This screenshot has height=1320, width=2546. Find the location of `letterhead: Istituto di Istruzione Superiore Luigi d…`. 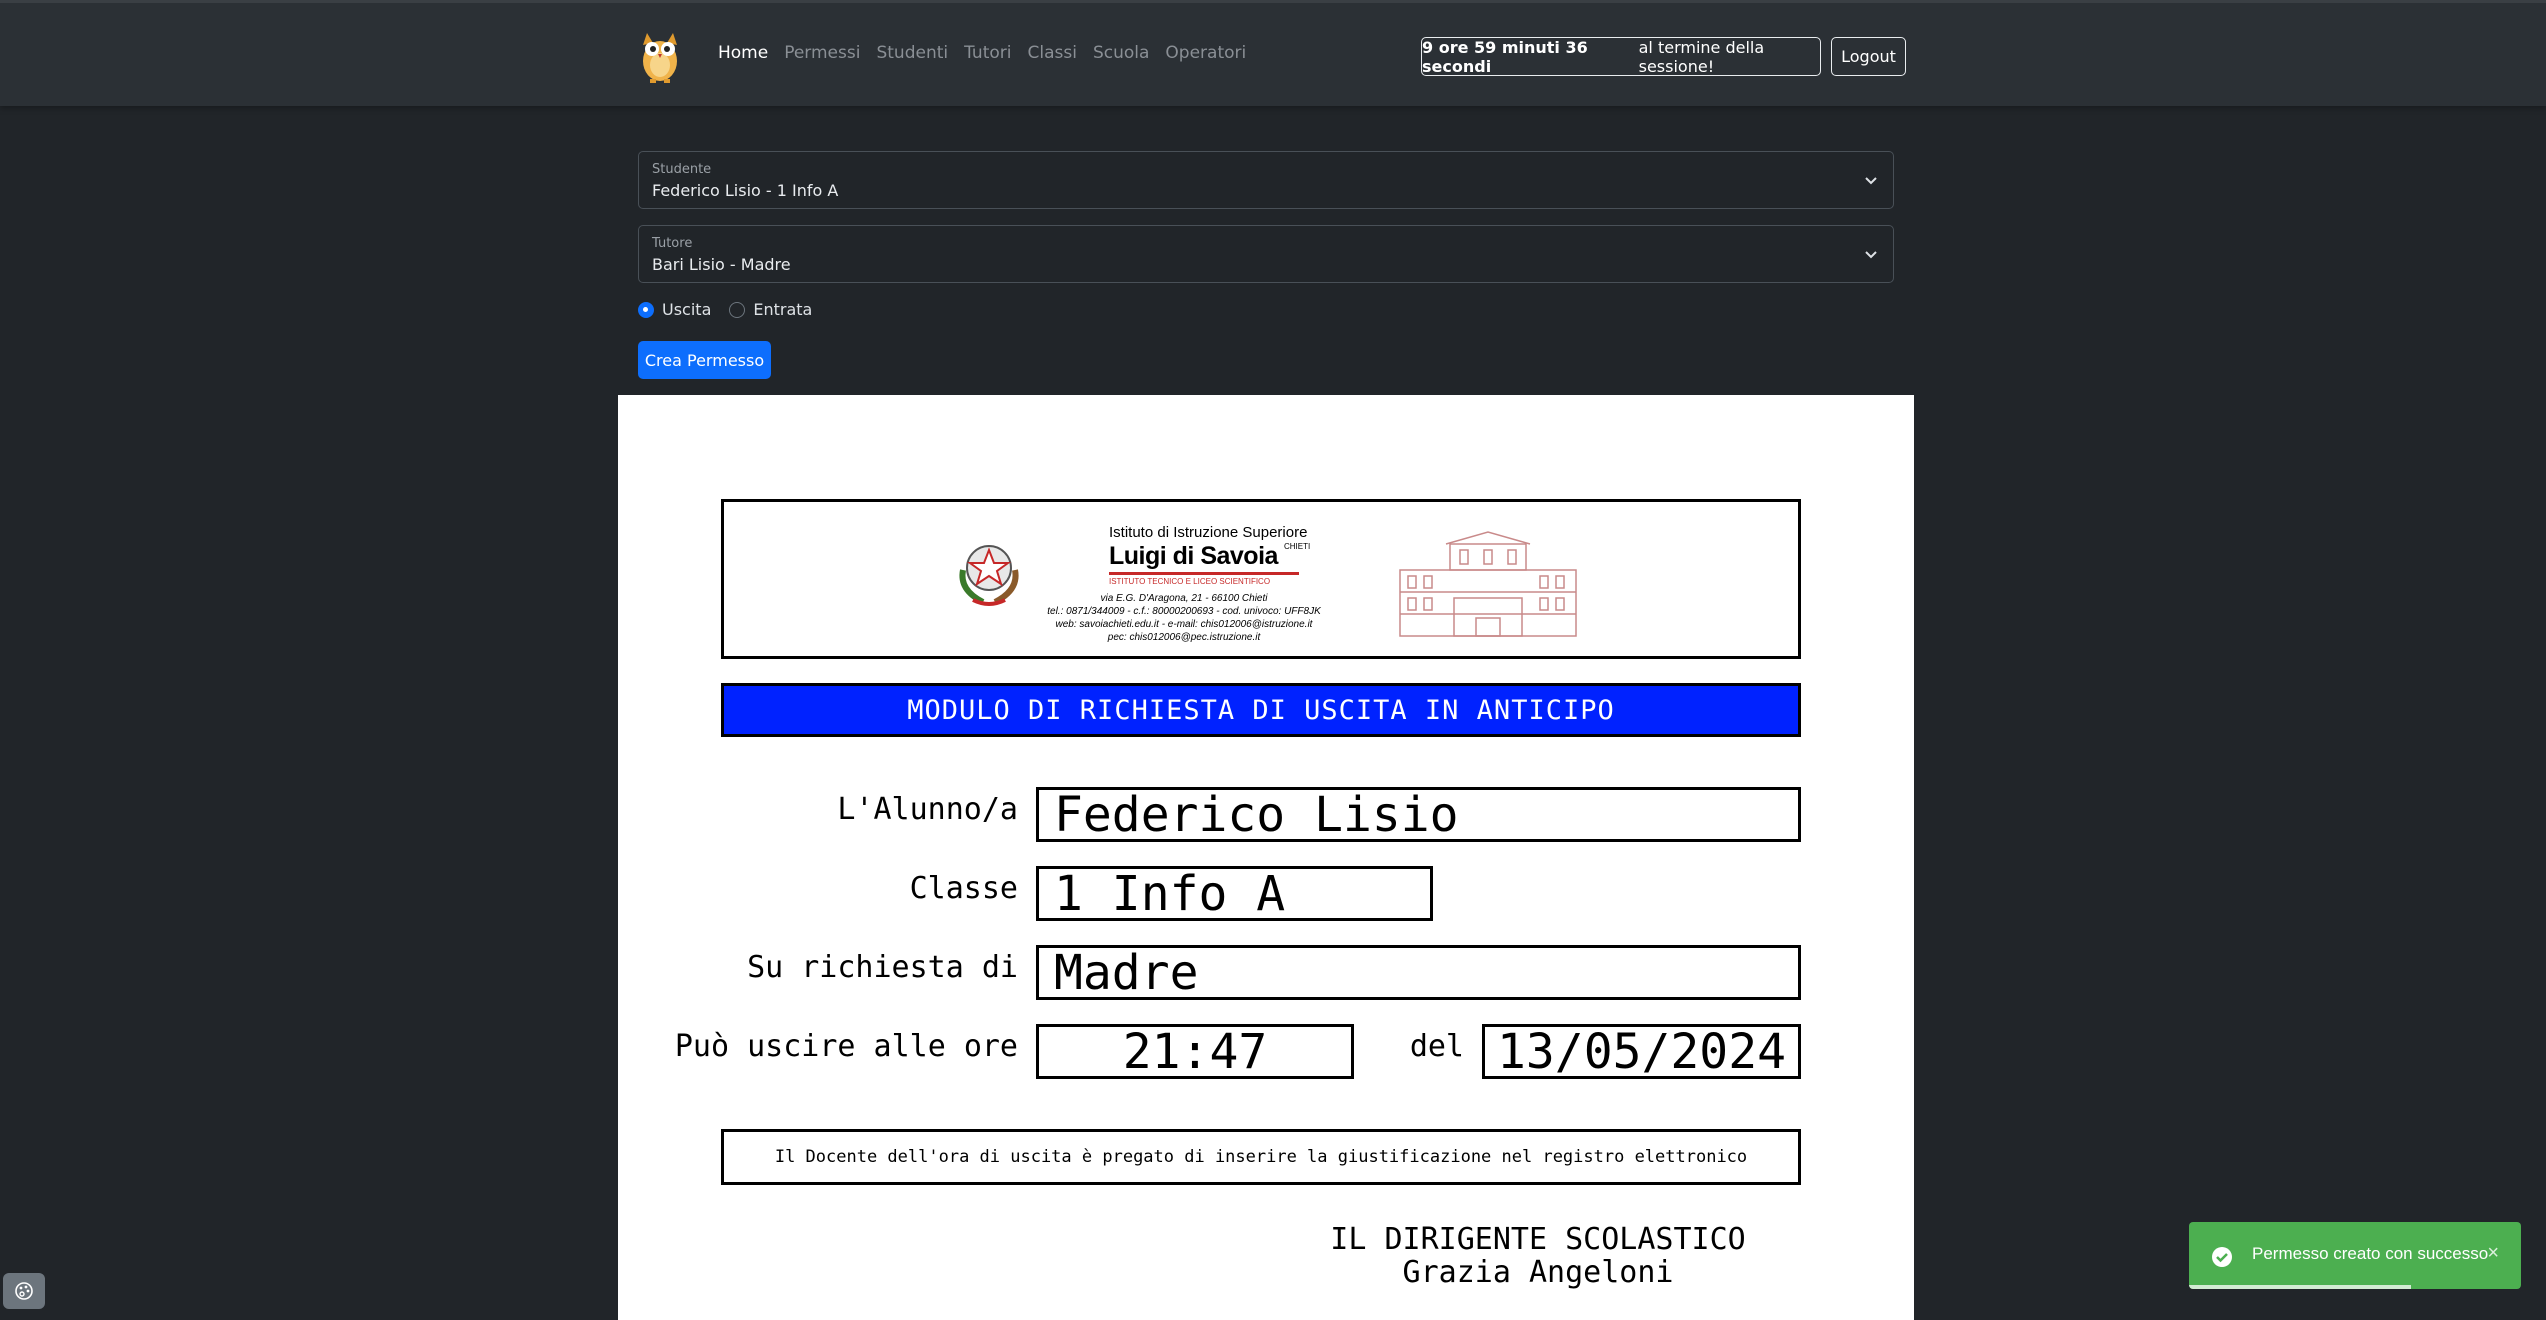

letterhead: Istituto di Istruzione Superiore Luigi d… is located at coordinates (1261, 579).